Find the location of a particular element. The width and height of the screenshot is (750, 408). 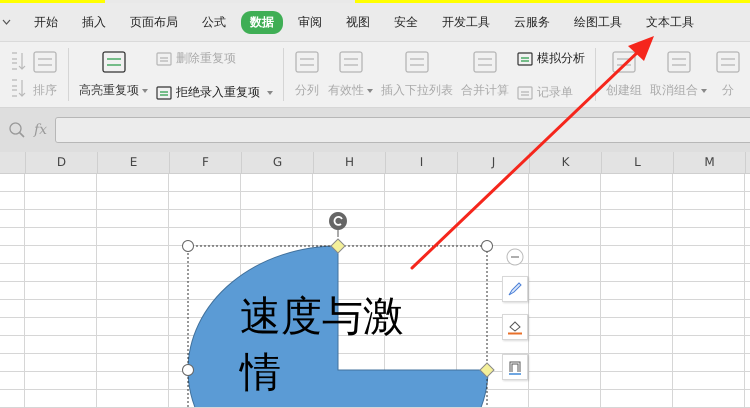

rotate-handle is located at coordinates (338, 225).